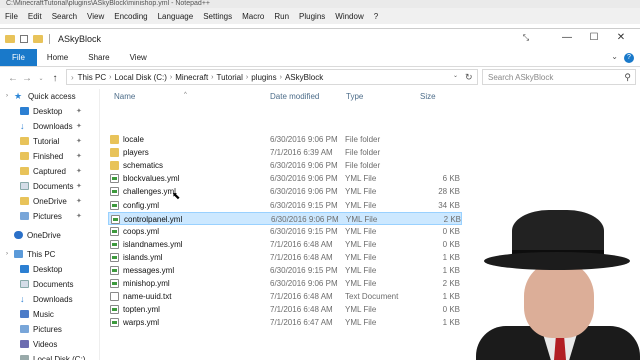  Describe the element at coordinates (30, 235) in the screenshot. I see `nav-item: OneDrive` at that location.